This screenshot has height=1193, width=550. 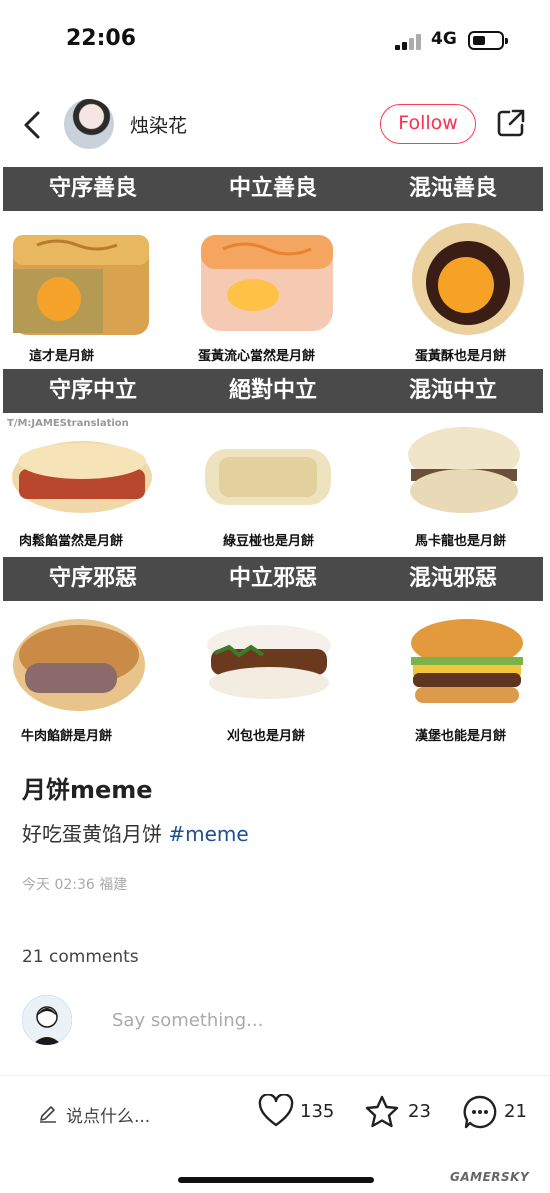 I want to click on alignment-header: 守序善良, so click(x=92, y=188).